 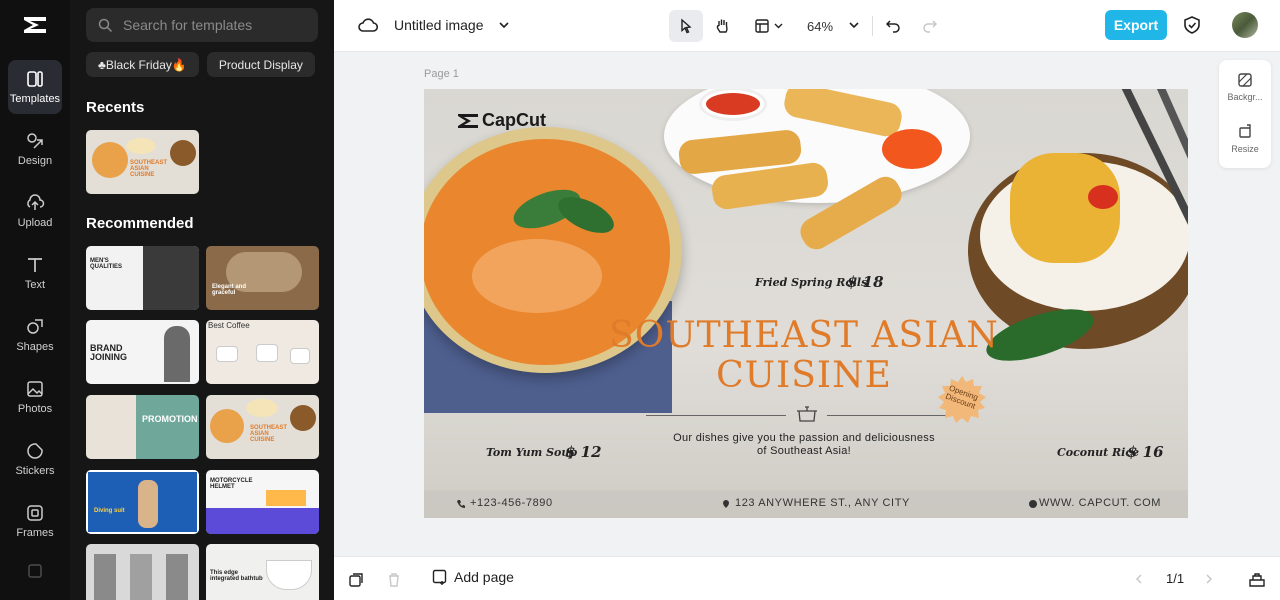 I want to click on rail-label: Stickers, so click(x=35, y=471).